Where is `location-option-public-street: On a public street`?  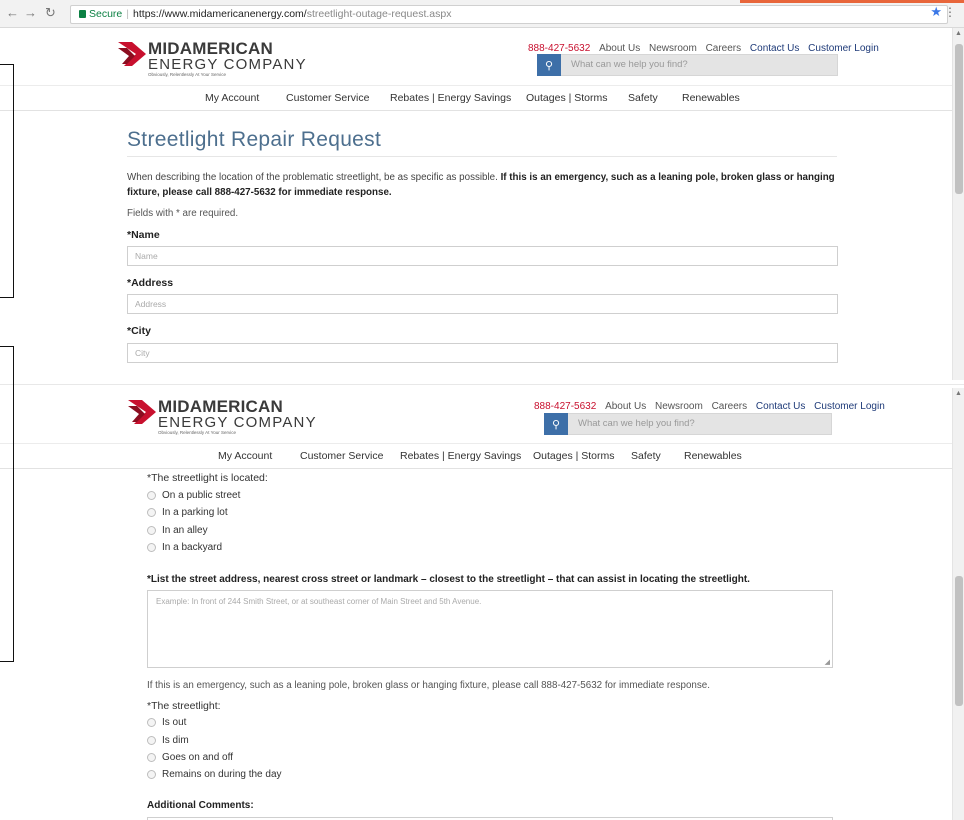 location-option-public-street: On a public street is located at coordinates (193, 495).